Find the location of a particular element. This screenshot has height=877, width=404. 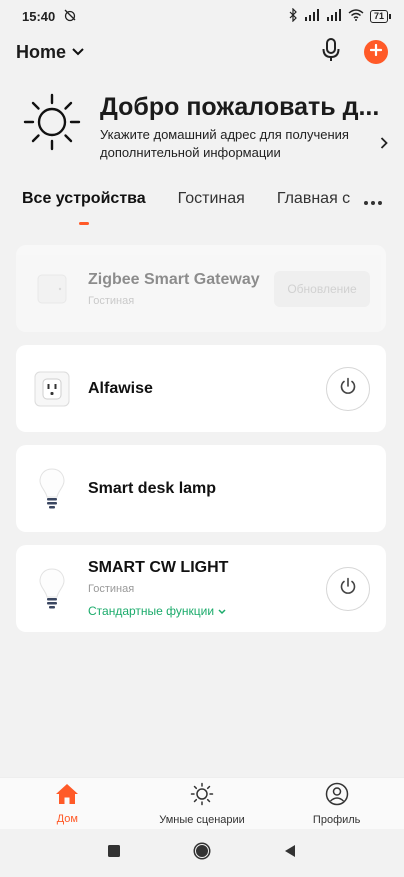

nav-profile: Профиль is located at coordinates (336, 803).